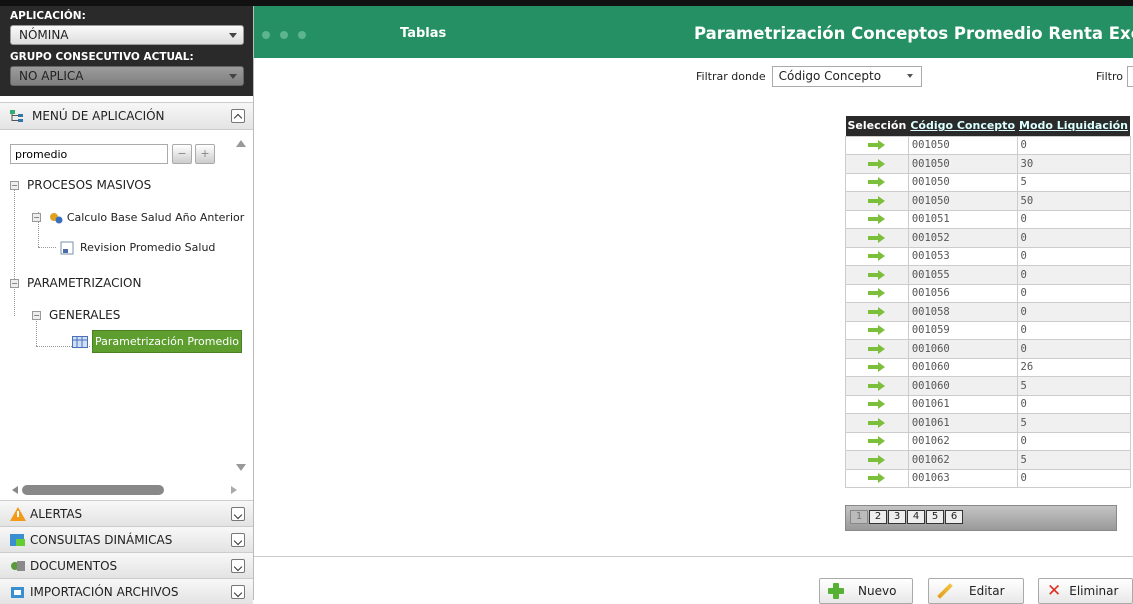  What do you see at coordinates (846, 76) in the screenshot?
I see `filter-field-select: Código Concepto` at bounding box center [846, 76].